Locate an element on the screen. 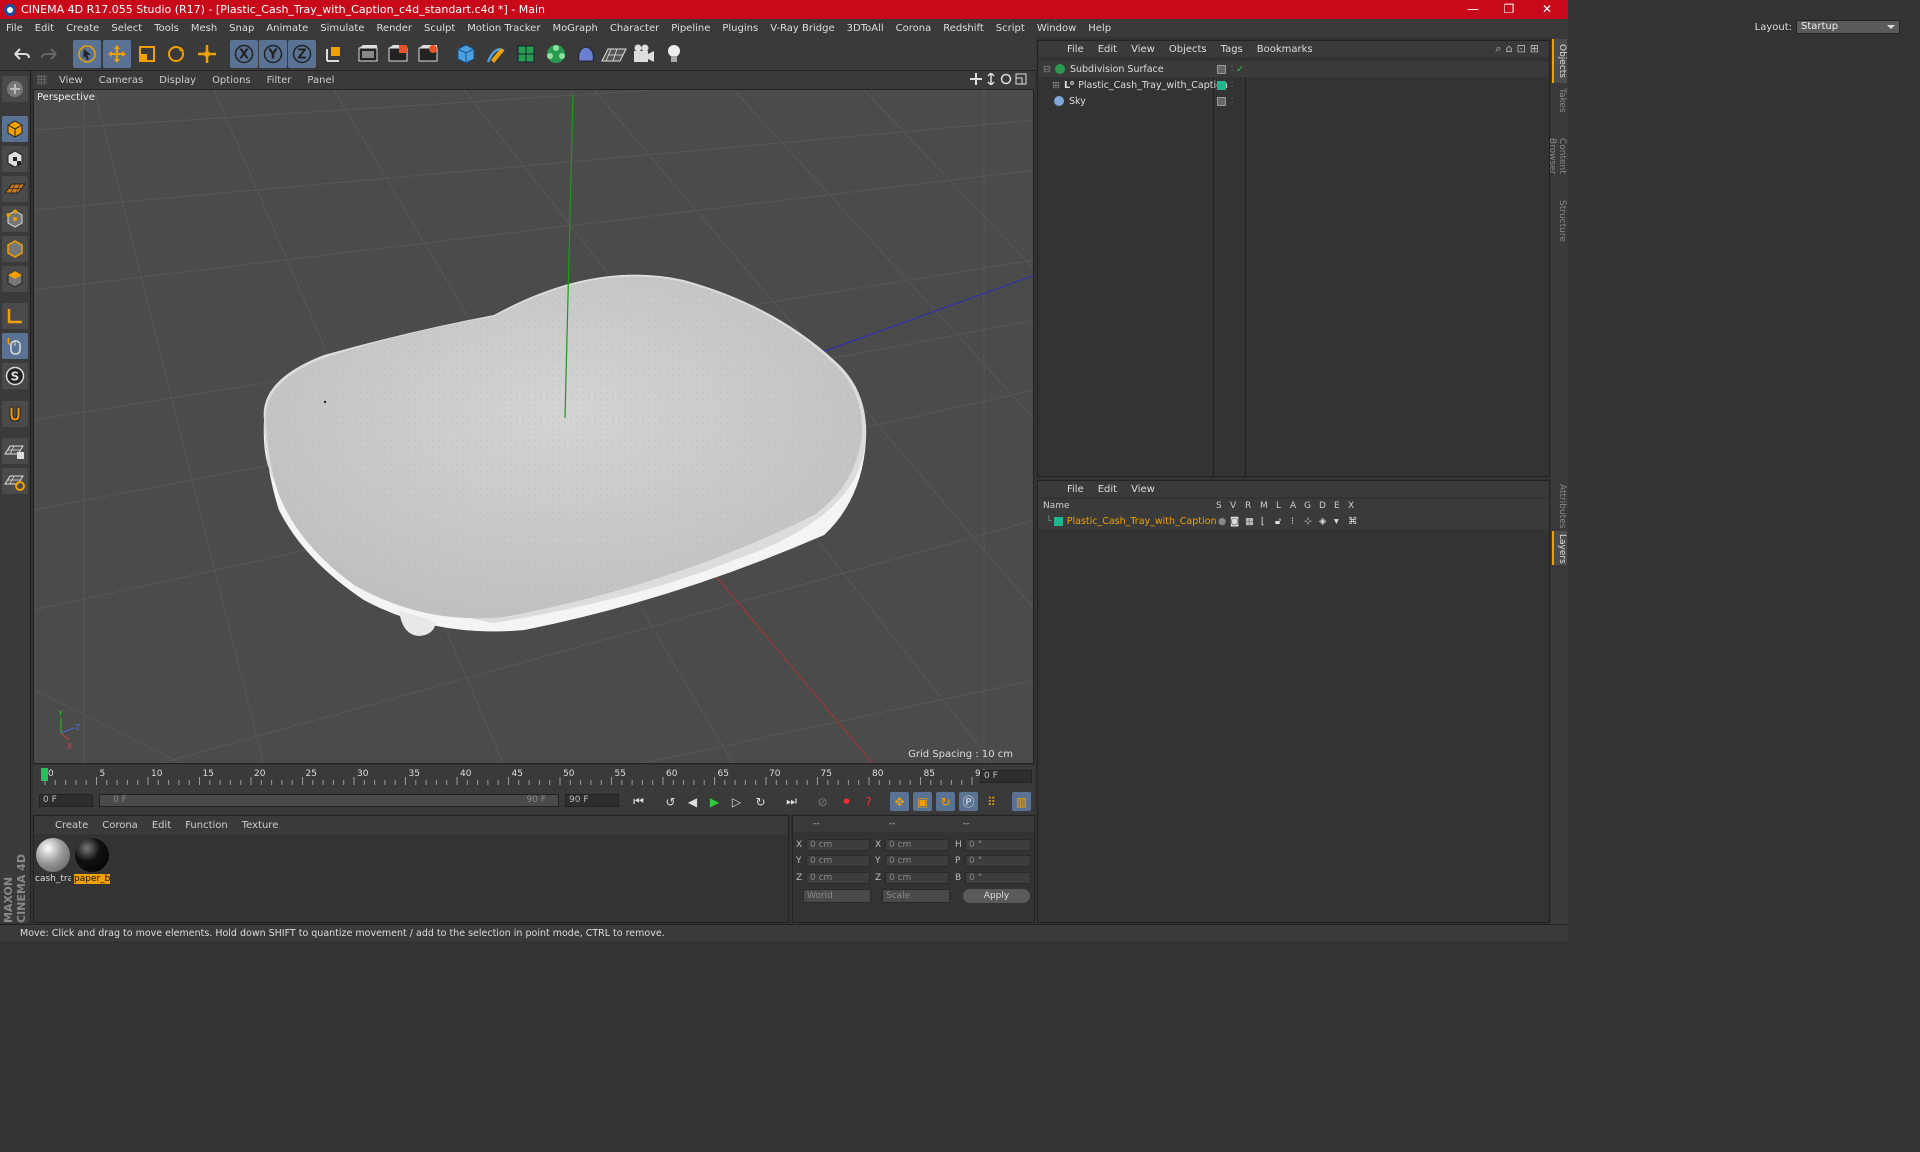 This screenshot has height=1152, width=1920. tab-content-browser: Content Browser is located at coordinates (1557, 156).